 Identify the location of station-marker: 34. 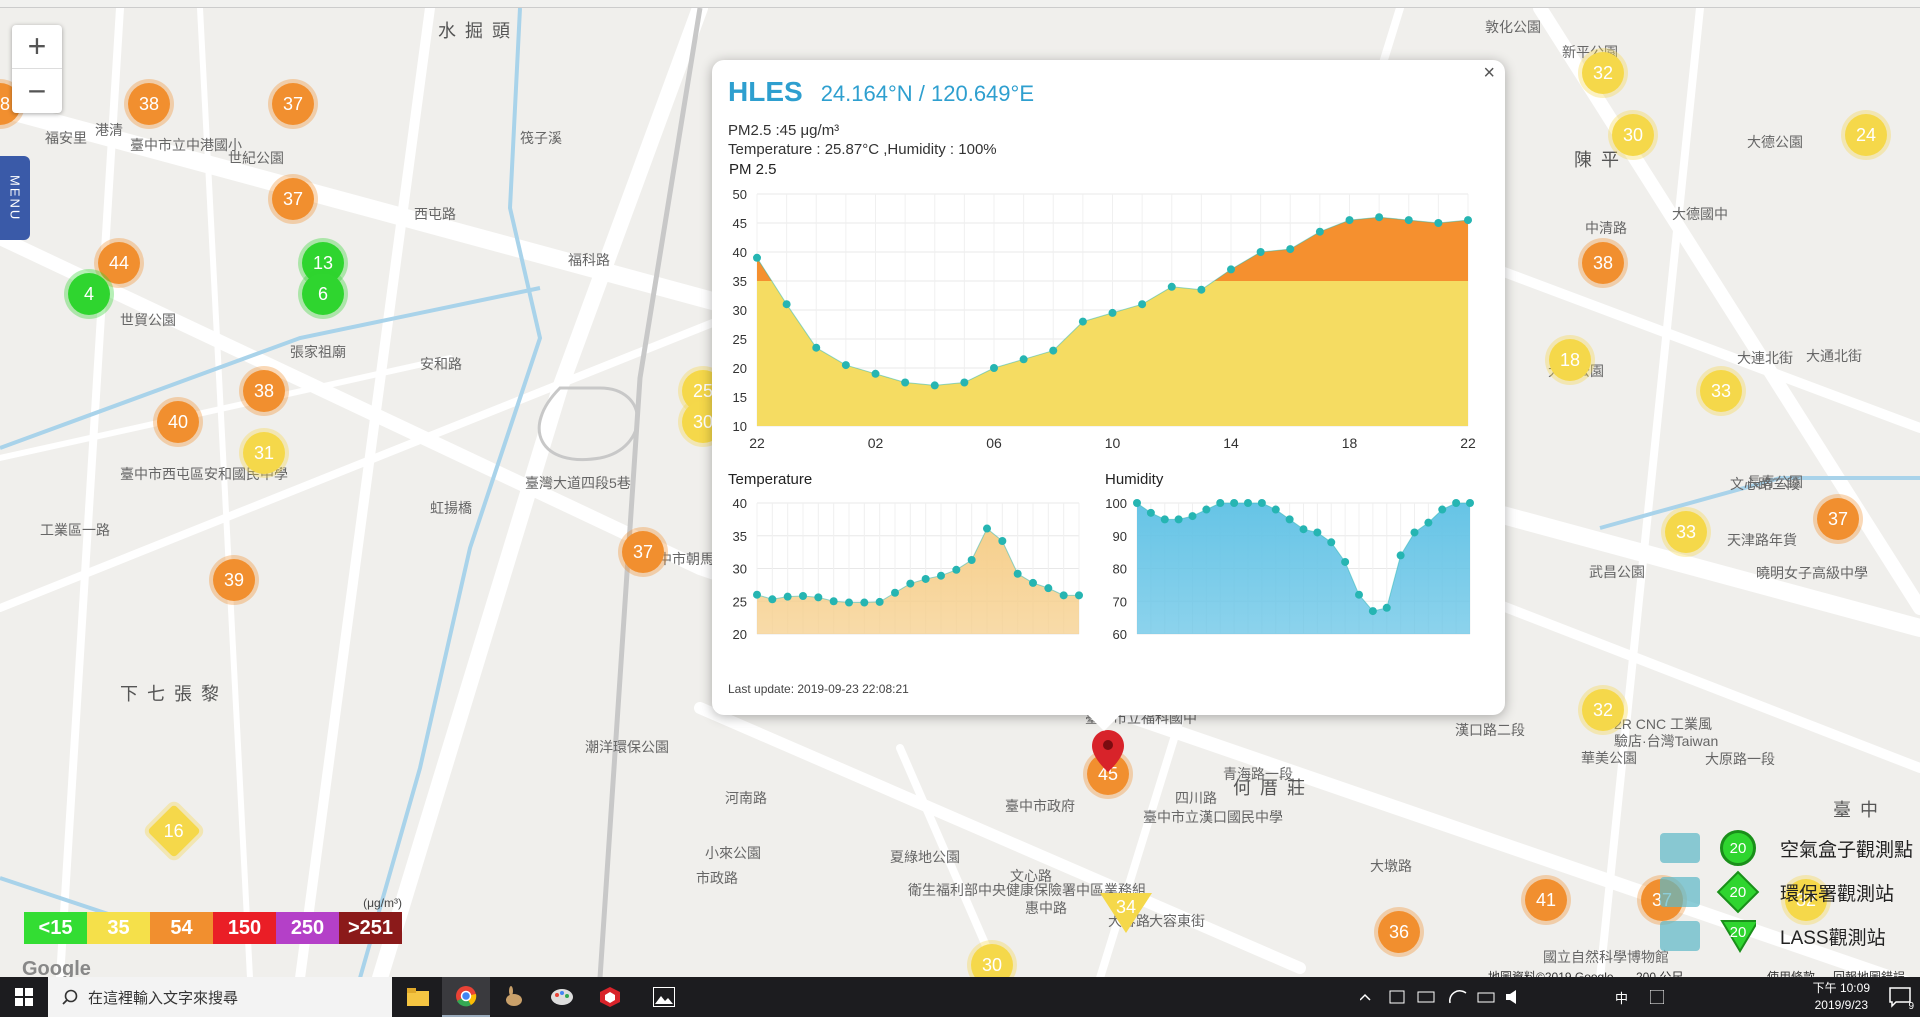
(1126, 915).